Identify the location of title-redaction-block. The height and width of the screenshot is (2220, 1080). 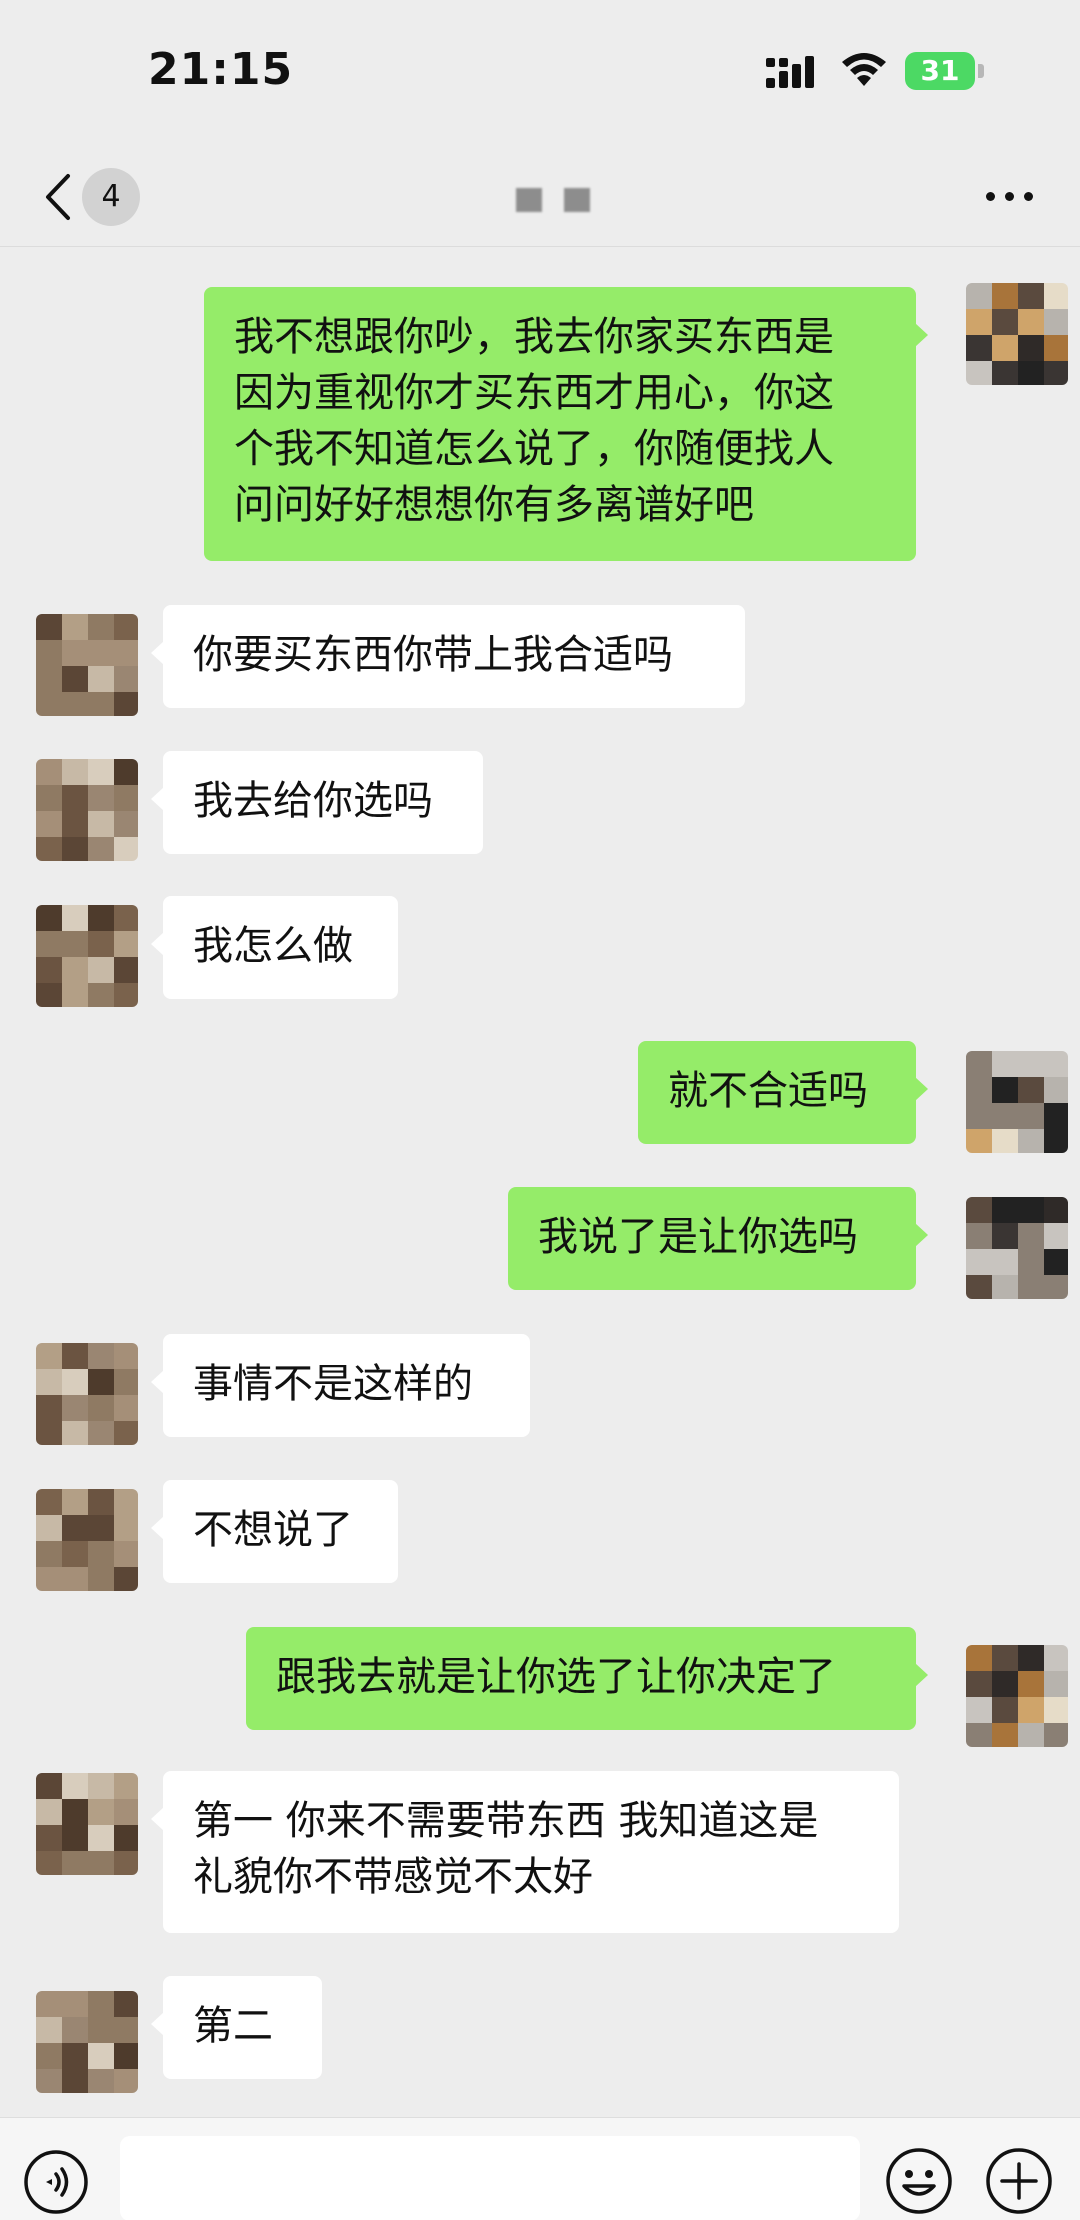
(577, 200).